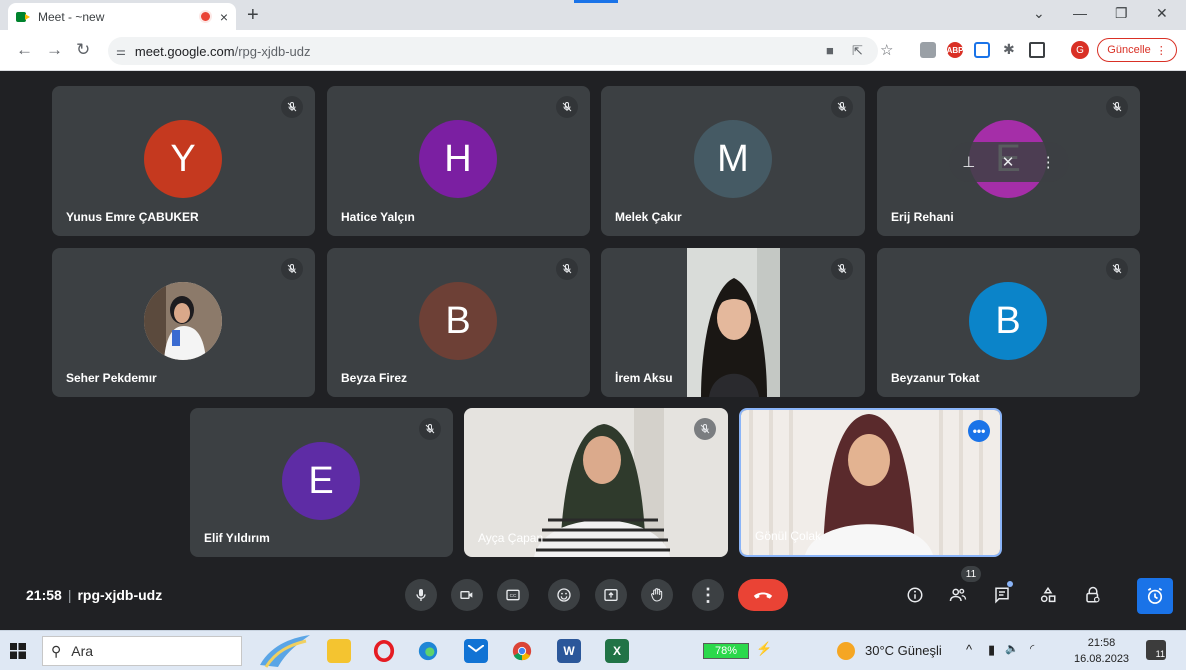 The image size is (1186, 670). Describe the element at coordinates (458, 161) in the screenshot. I see `participant-tile: H Hatice Yalçın` at that location.